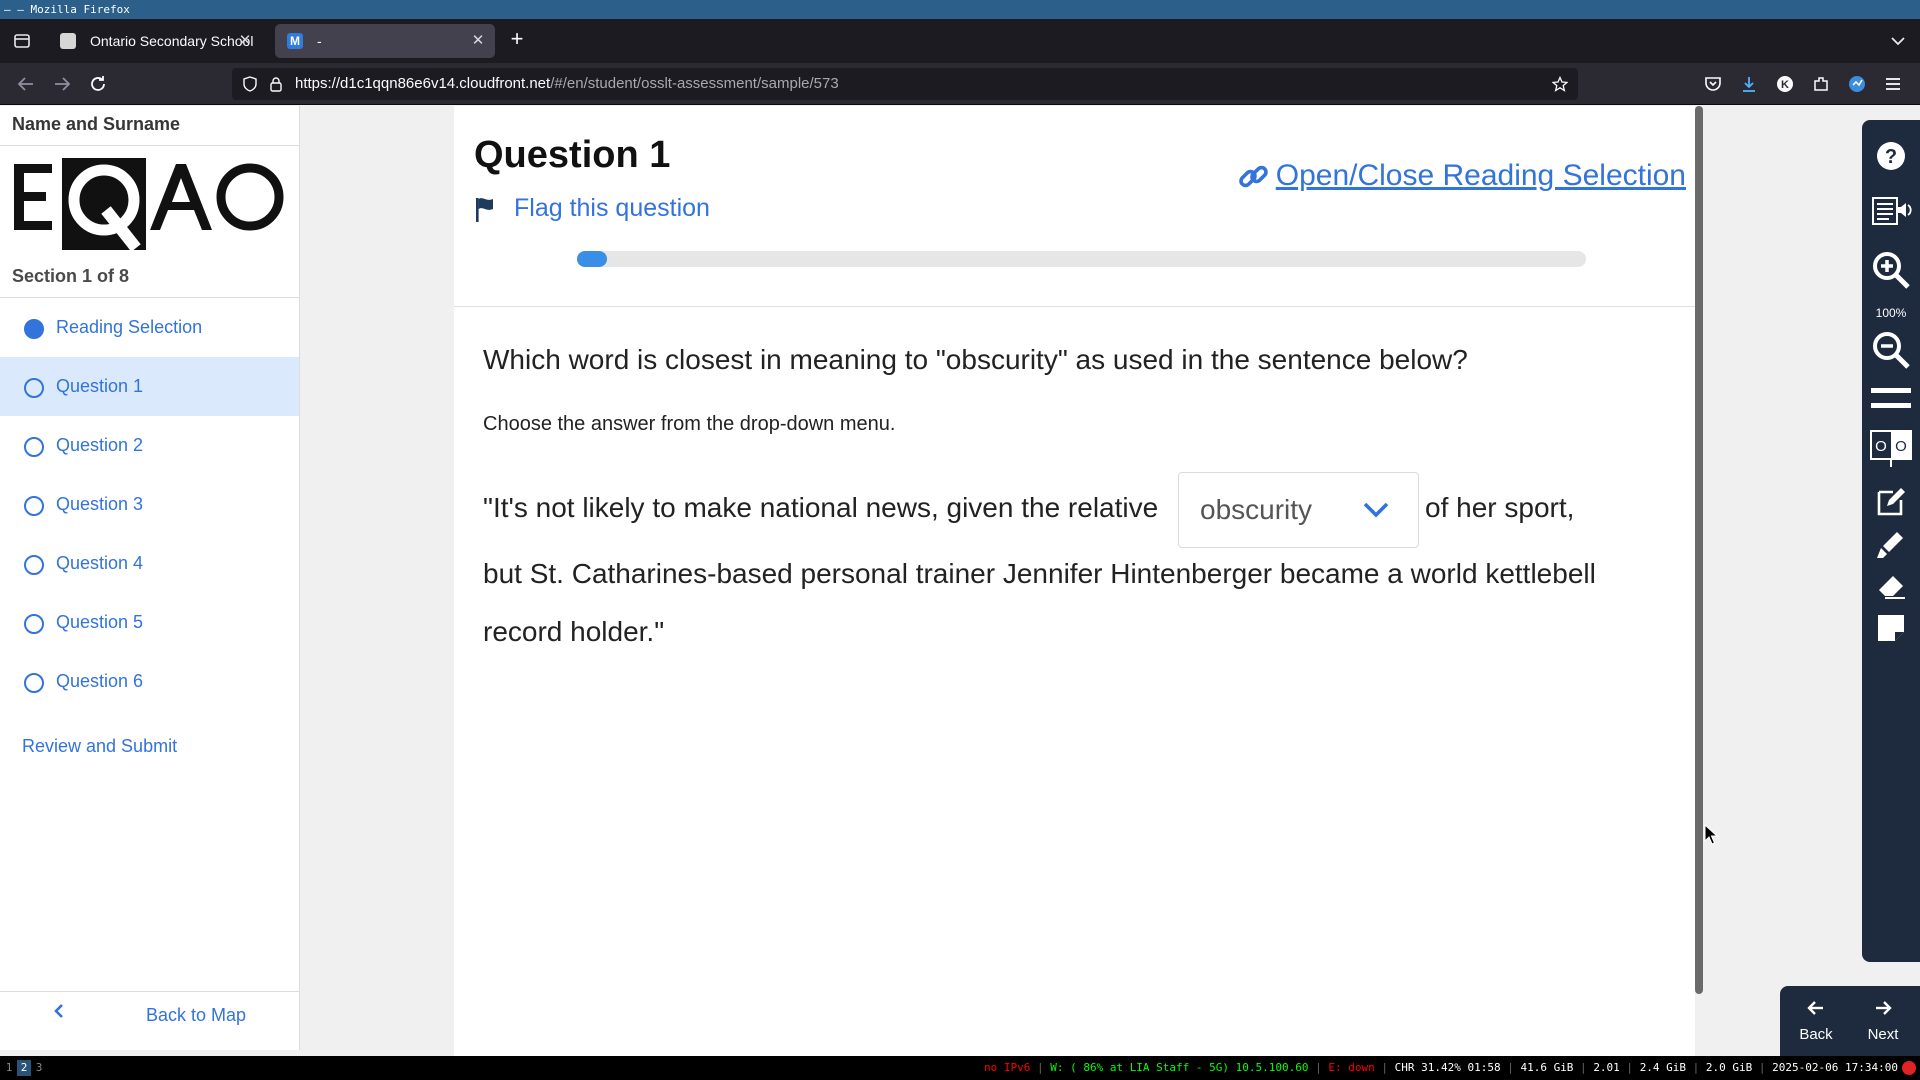  I want to click on sidebar-item-label: Question 4, so click(100, 563).